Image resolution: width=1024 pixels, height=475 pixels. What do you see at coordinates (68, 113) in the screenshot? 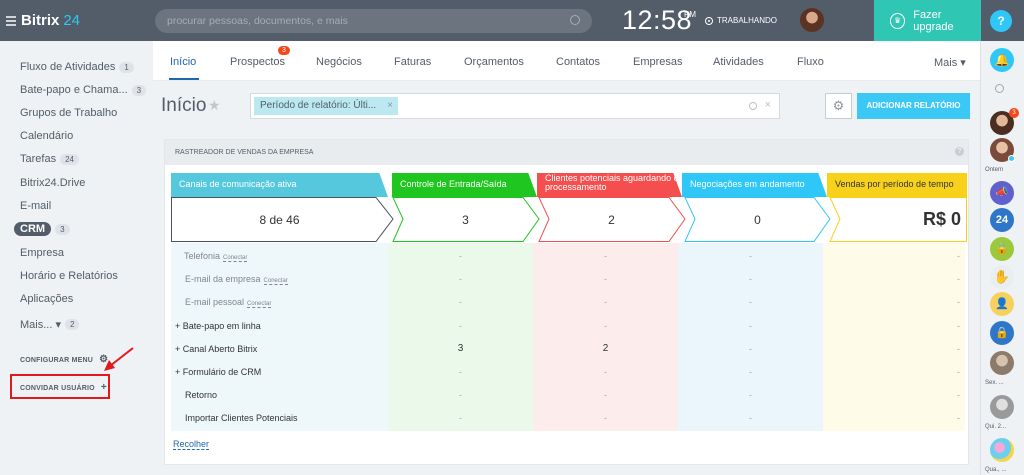
I see `sidebar-item-grupos: Grupos de Trabalho` at bounding box center [68, 113].